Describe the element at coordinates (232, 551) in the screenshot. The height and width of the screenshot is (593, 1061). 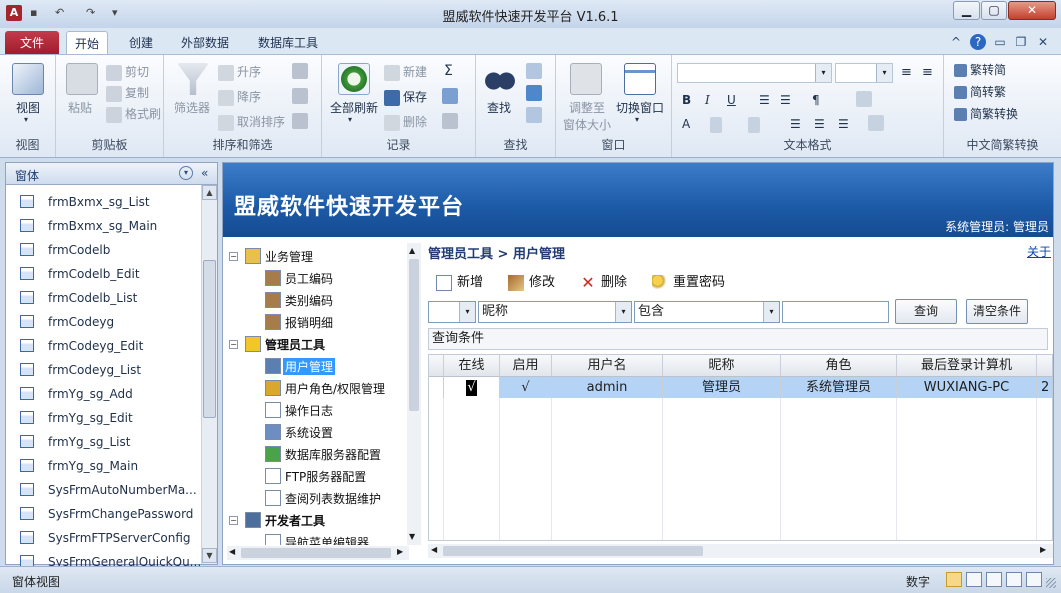
I see `tree-scroll-left-icon: ◀` at that location.